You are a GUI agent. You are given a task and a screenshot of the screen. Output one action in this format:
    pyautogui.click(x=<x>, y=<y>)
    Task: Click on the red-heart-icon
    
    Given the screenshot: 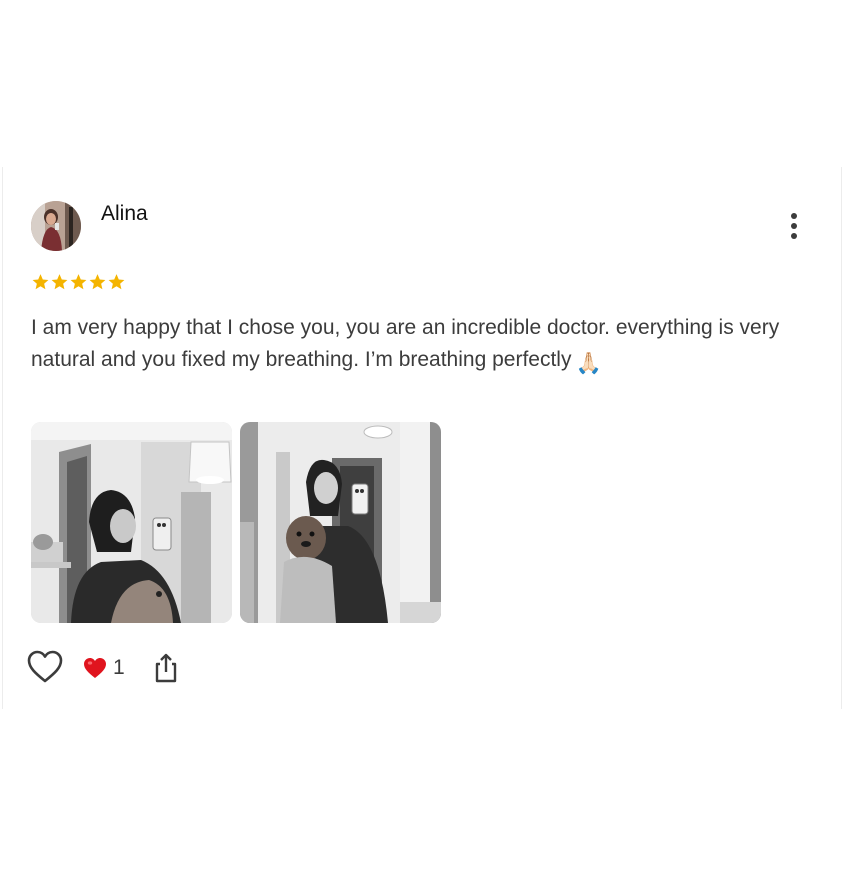 What is the action you would take?
    pyautogui.click(x=95, y=668)
    